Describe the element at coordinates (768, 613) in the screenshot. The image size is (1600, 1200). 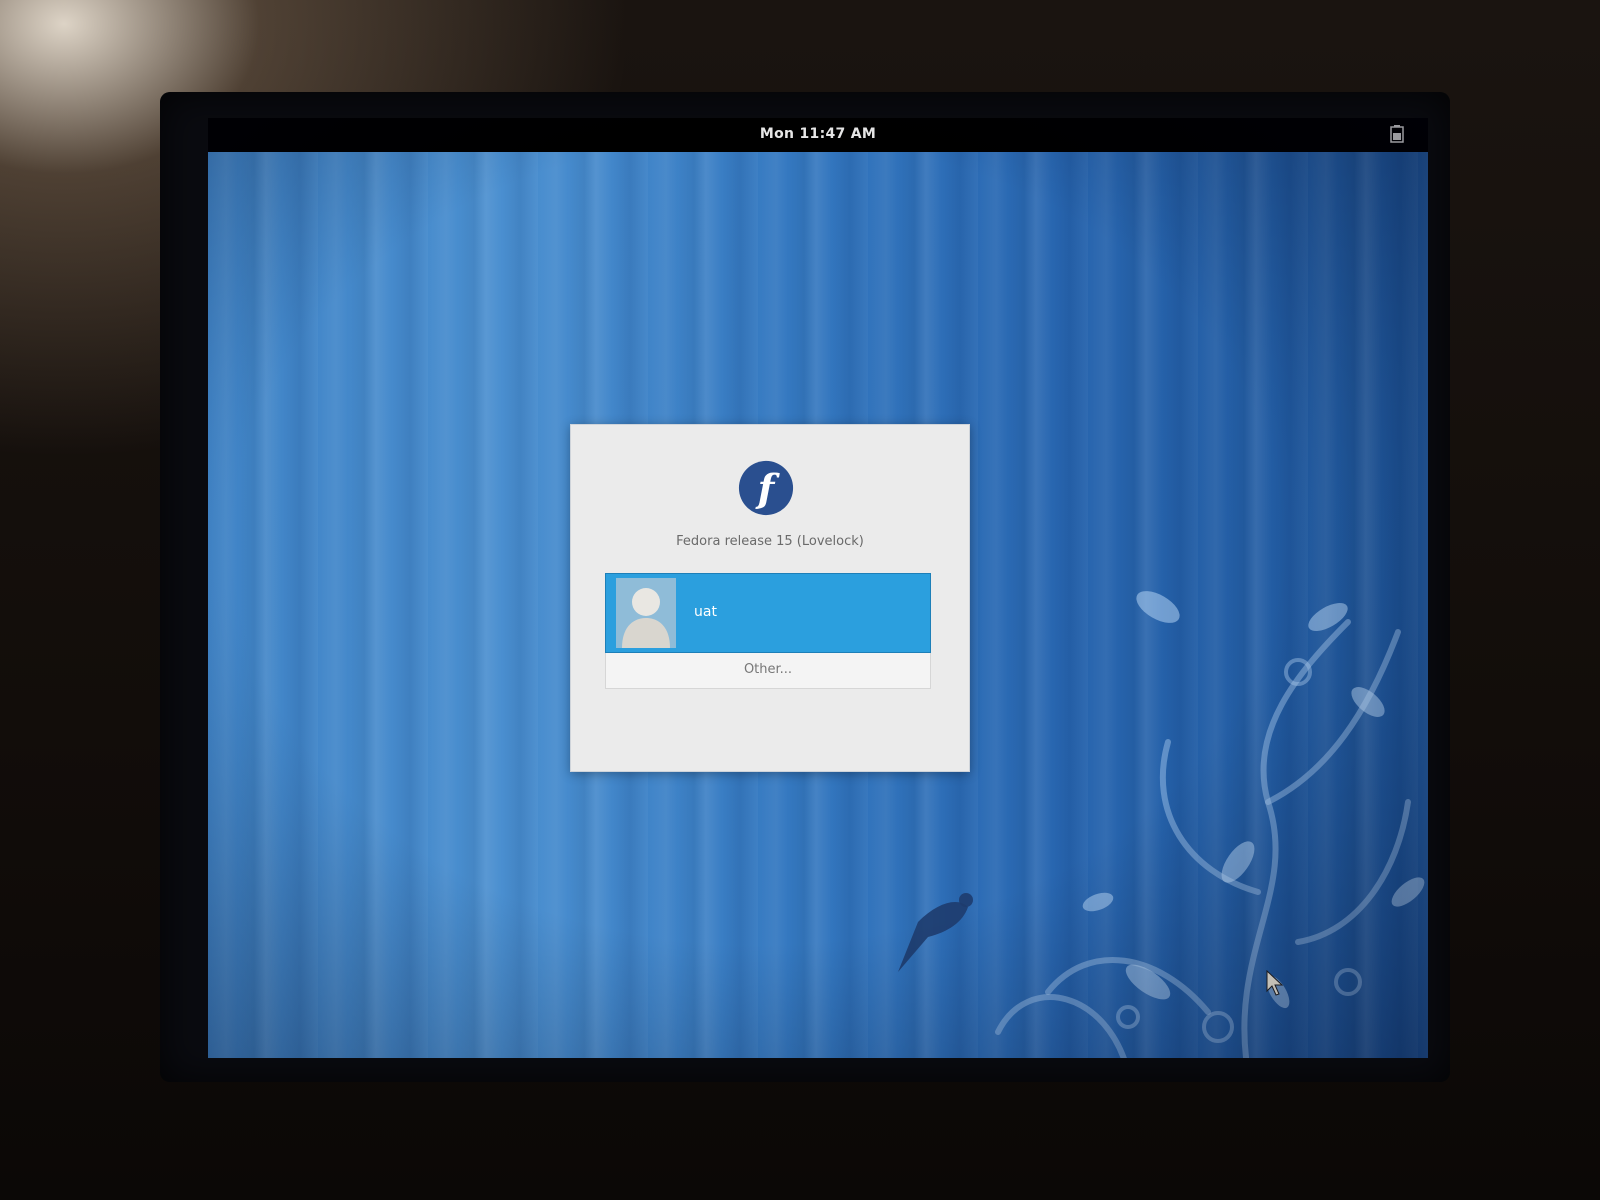
I see `user-row-uat: uat` at that location.